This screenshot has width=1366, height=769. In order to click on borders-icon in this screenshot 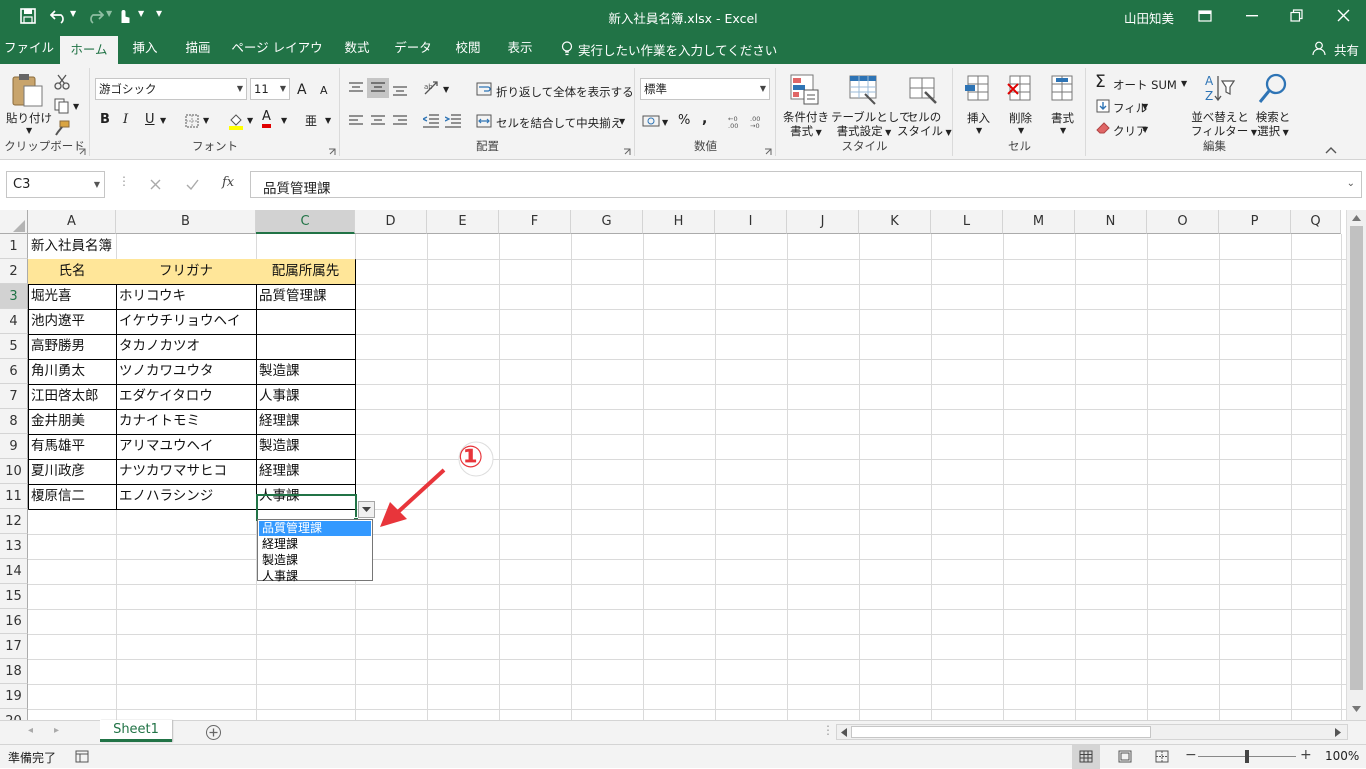, I will do `click(192, 121)`.